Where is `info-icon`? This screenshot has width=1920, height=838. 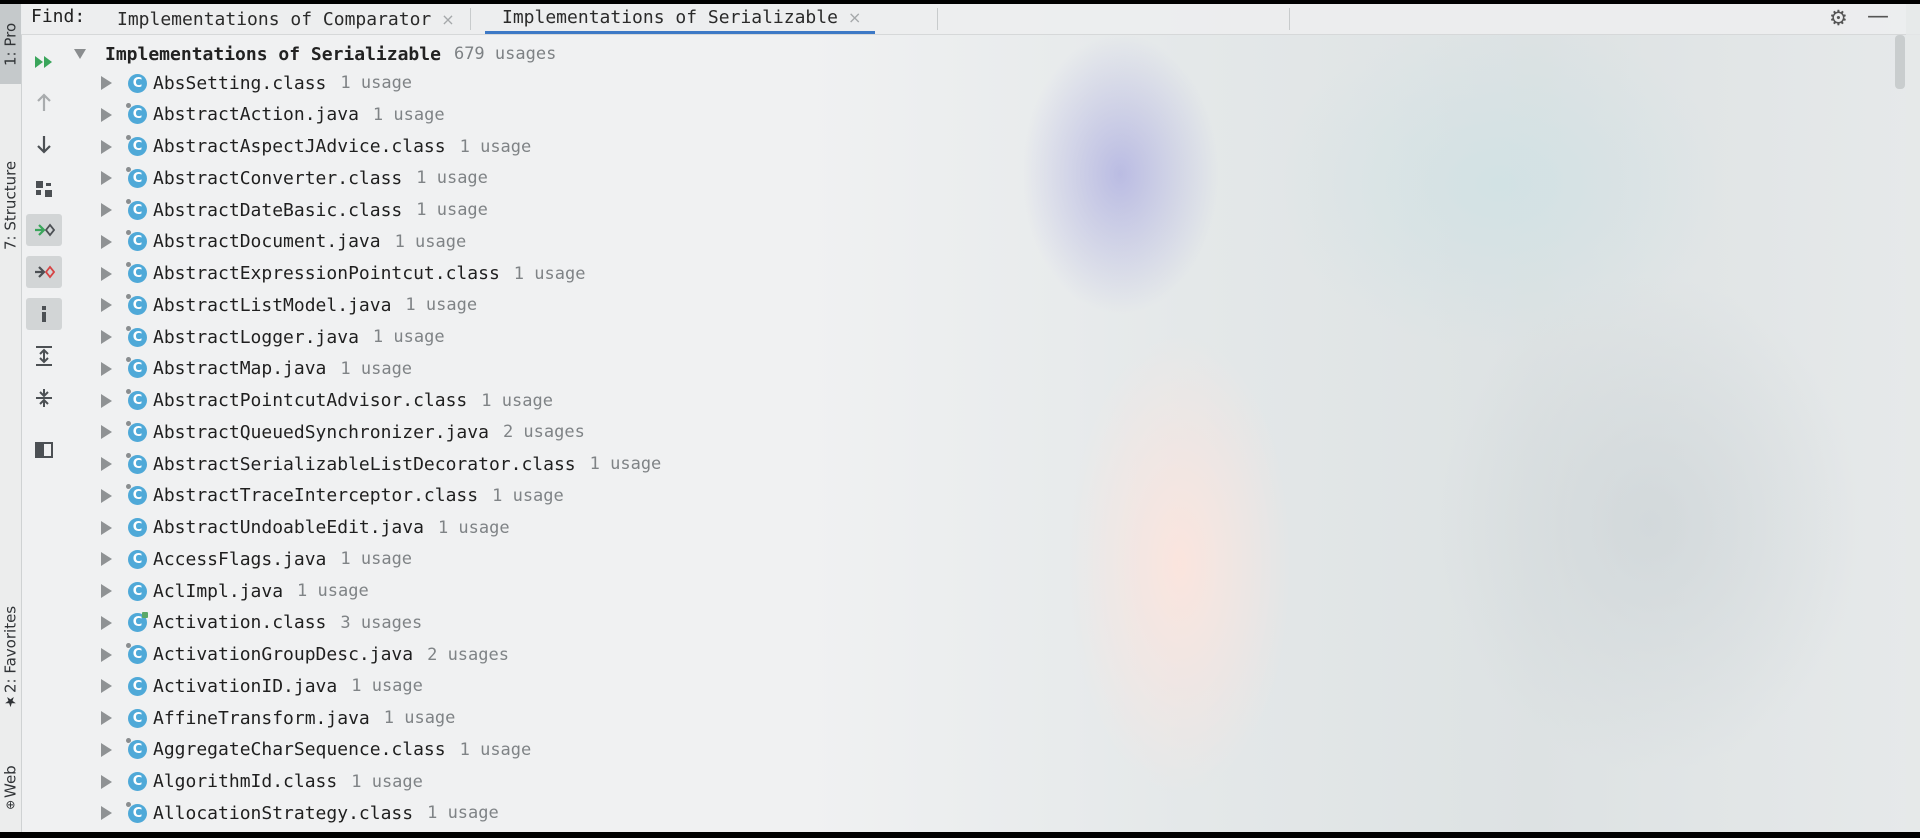
info-icon is located at coordinates (44, 314).